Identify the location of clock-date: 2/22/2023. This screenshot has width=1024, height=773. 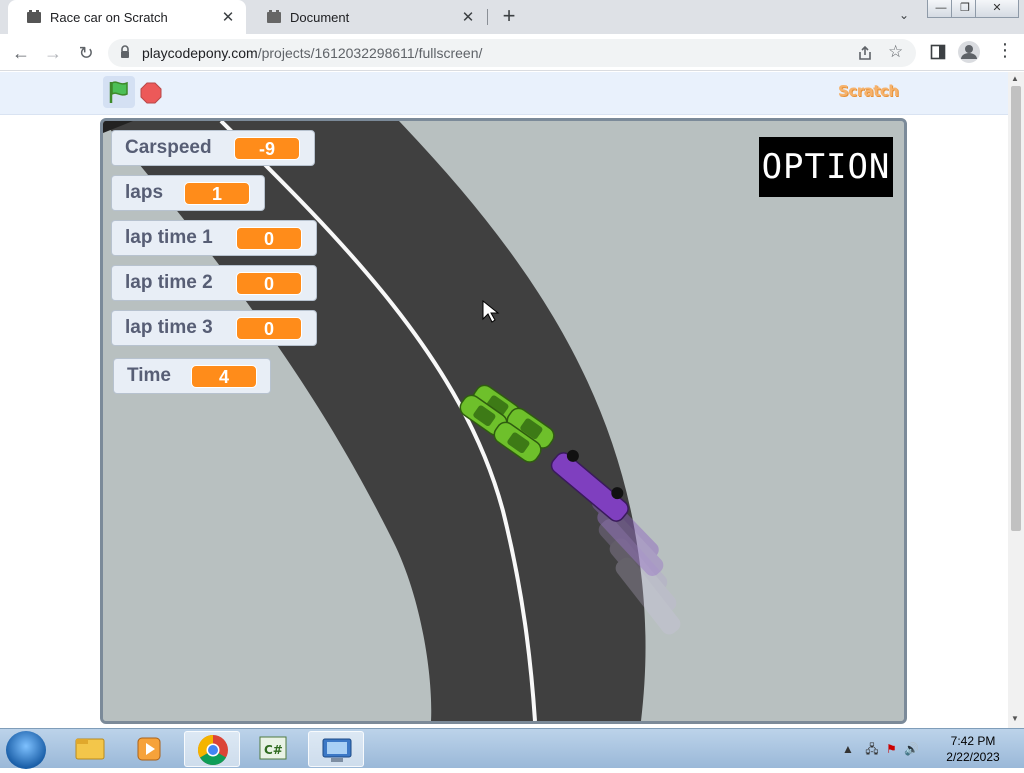
(973, 757).